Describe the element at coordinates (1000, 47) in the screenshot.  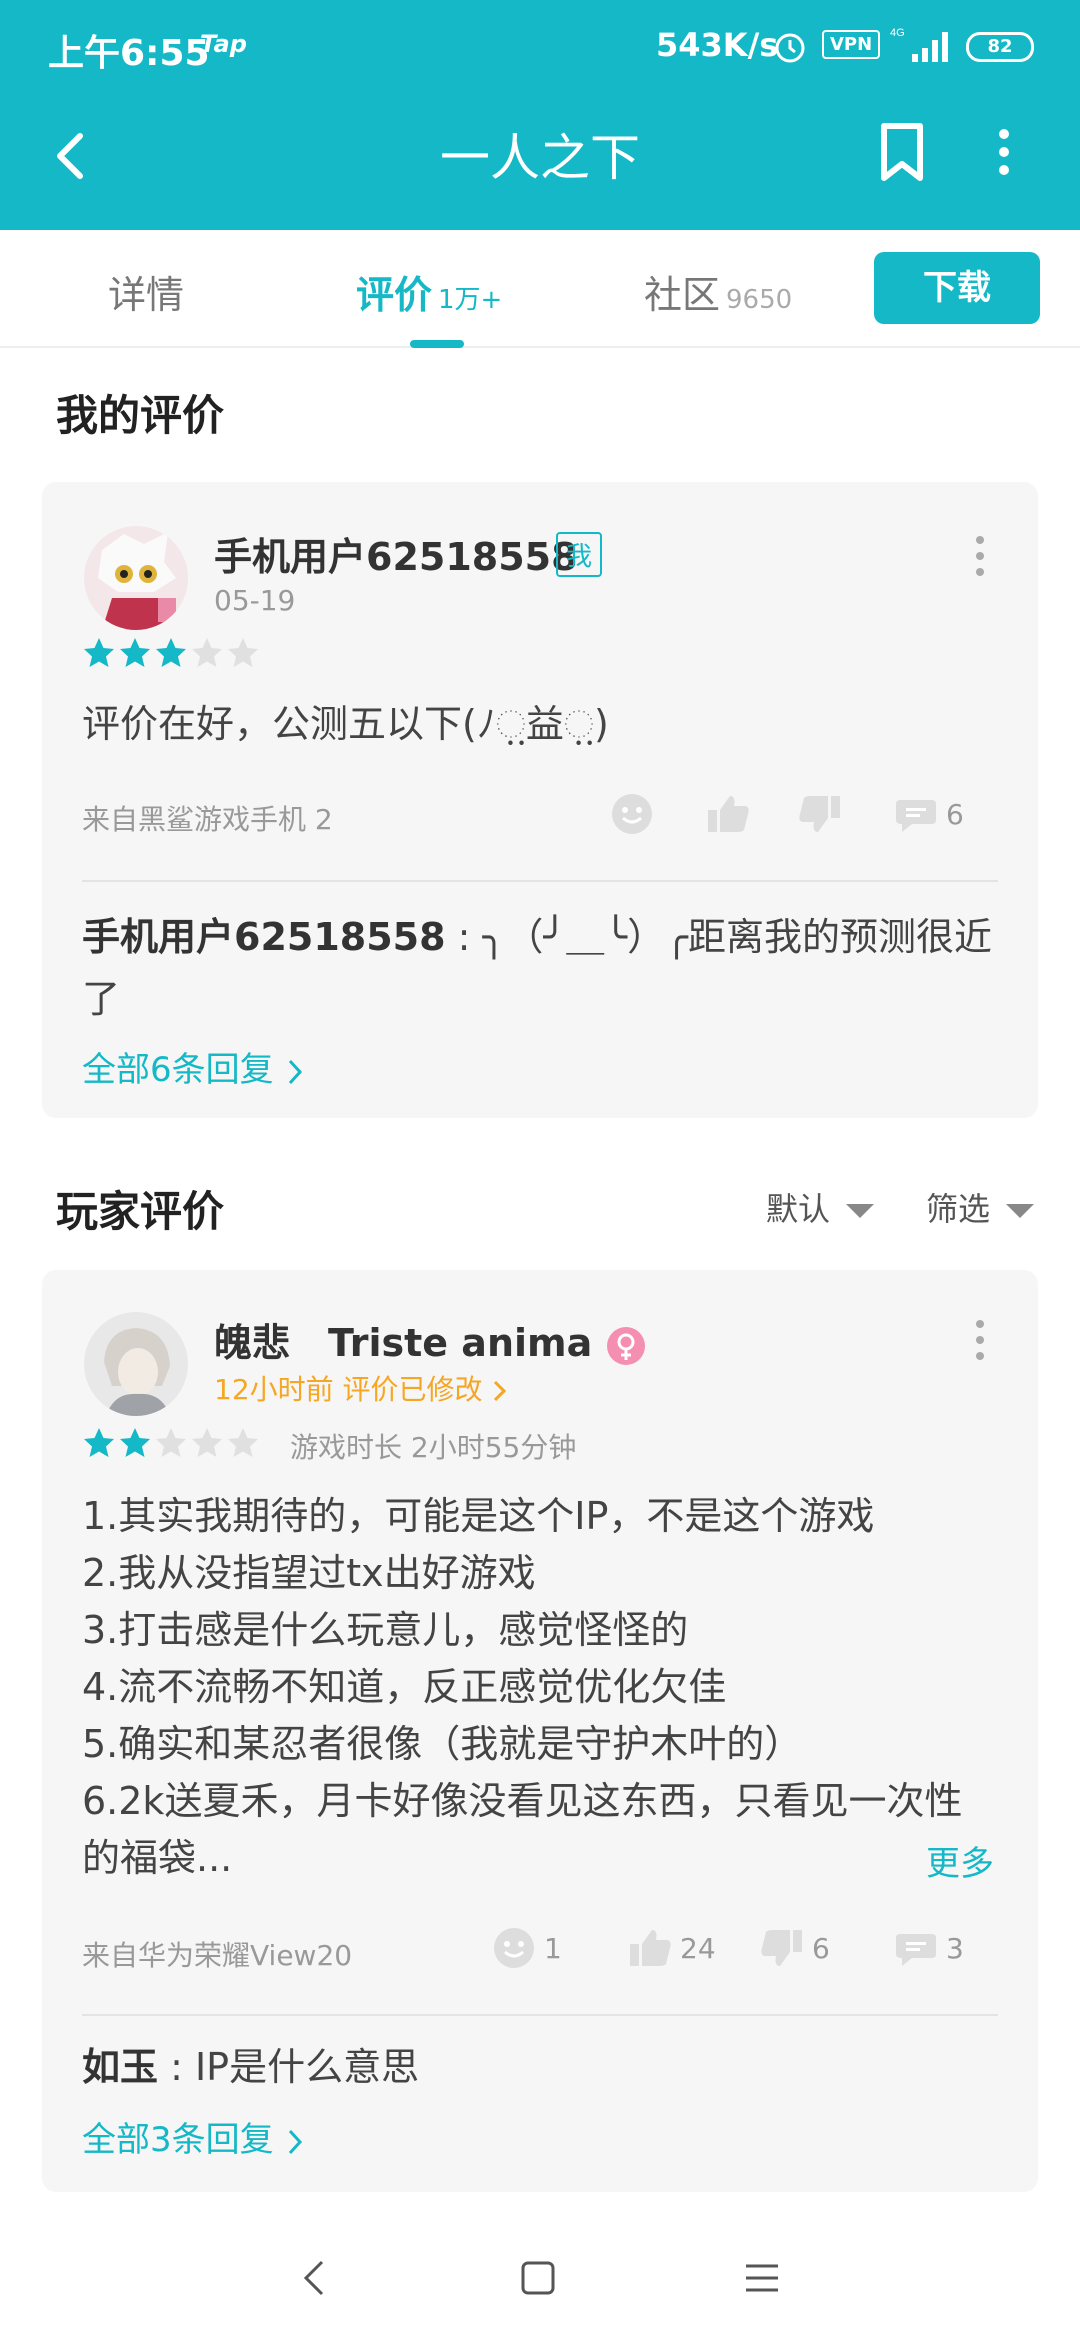
I see `battery-indicator: 82` at that location.